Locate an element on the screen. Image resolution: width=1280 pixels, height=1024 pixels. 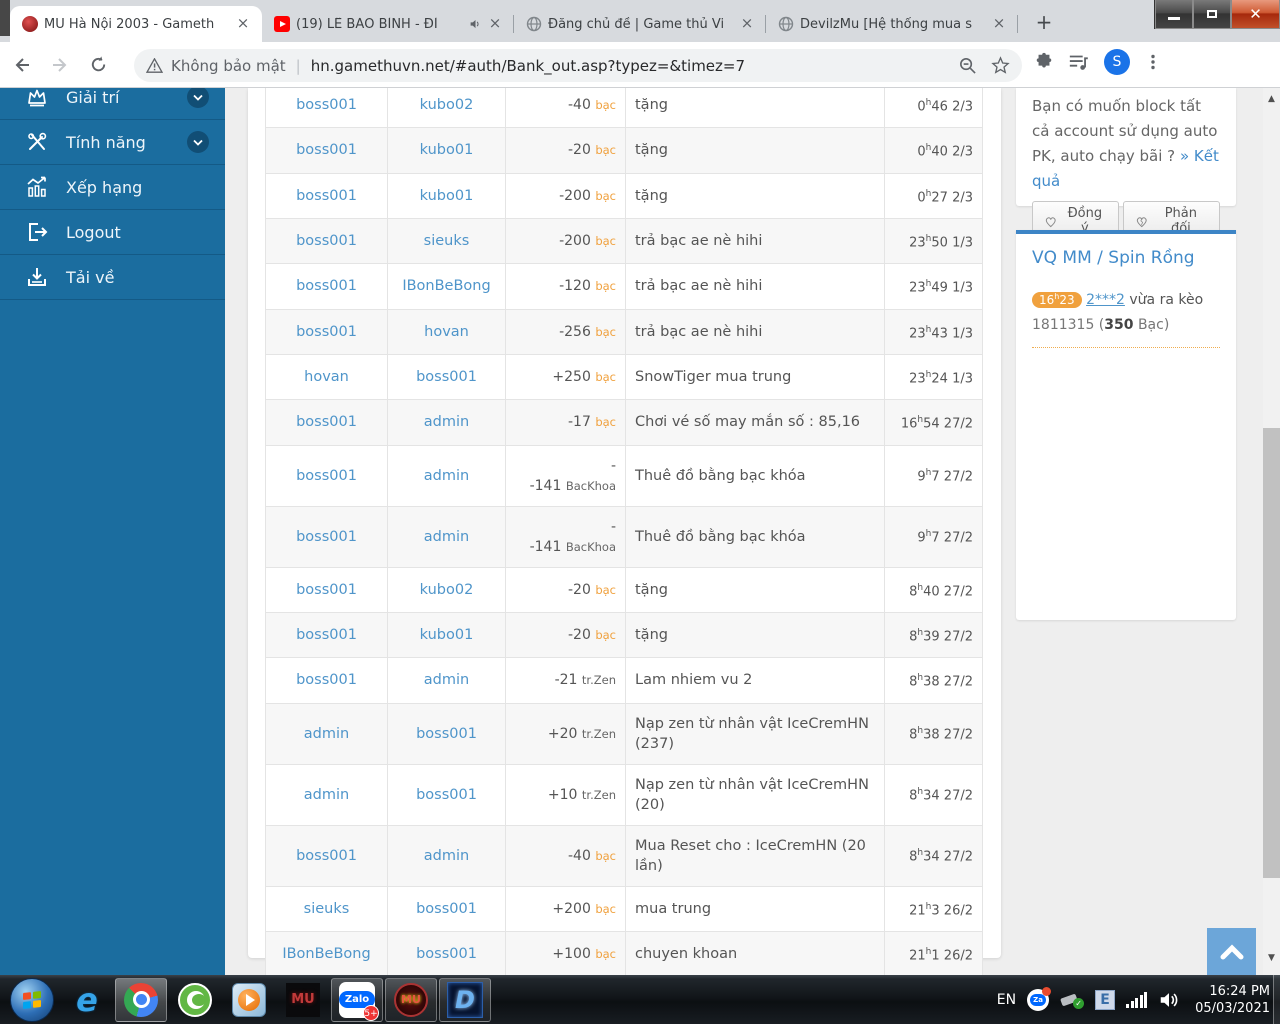
page-scrollbar: ▲ ▼ is located at coordinates (1271, 531).